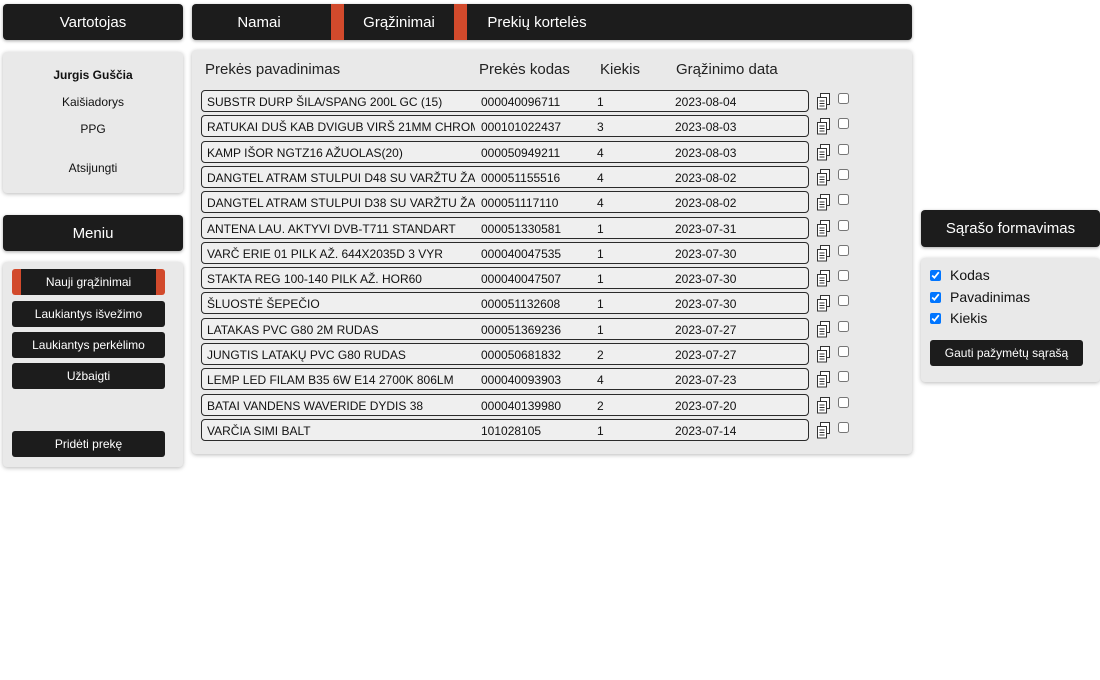  What do you see at coordinates (521, 355) in the screenshot?
I see `cell-product-code: 000050681832` at bounding box center [521, 355].